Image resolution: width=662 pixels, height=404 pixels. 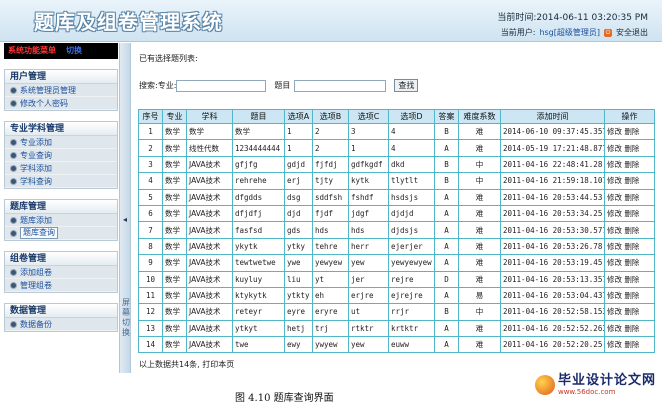 What do you see at coordinates (61, 324) in the screenshot?
I see `sidebar-item: 数据备份` at bounding box center [61, 324].